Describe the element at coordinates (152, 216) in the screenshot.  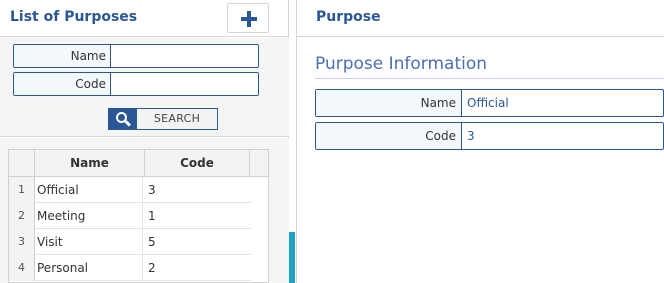
I see `row-code-cell: 1` at that location.